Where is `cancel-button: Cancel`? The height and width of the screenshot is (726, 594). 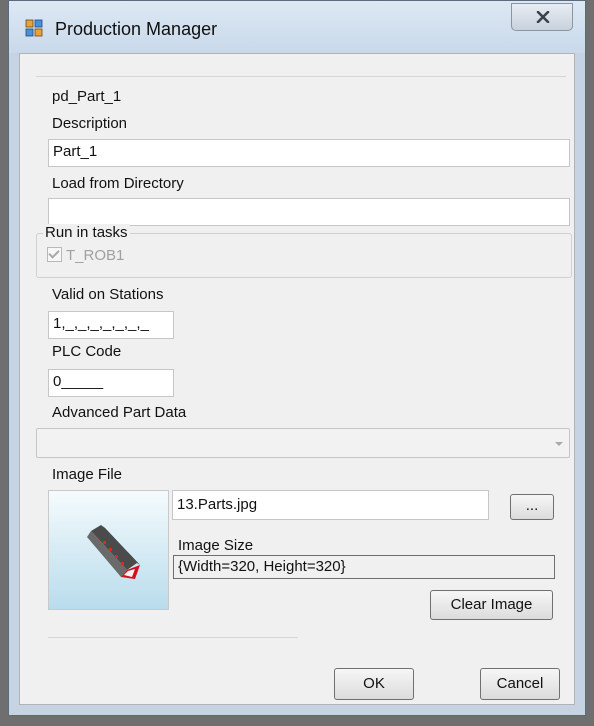 cancel-button: Cancel is located at coordinates (520, 684).